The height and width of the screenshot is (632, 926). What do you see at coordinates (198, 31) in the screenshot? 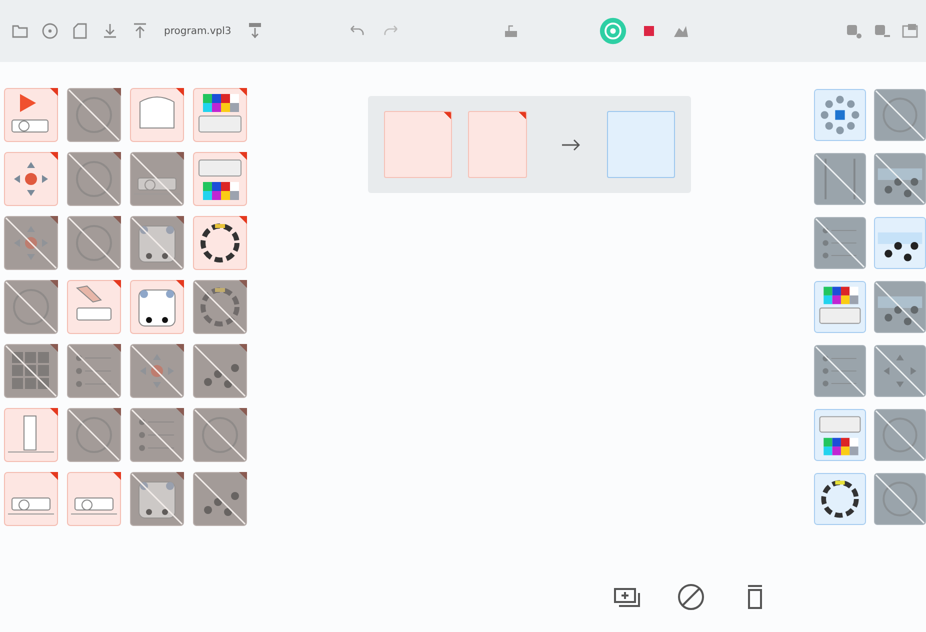
I see `filename: program.vpl3` at bounding box center [198, 31].